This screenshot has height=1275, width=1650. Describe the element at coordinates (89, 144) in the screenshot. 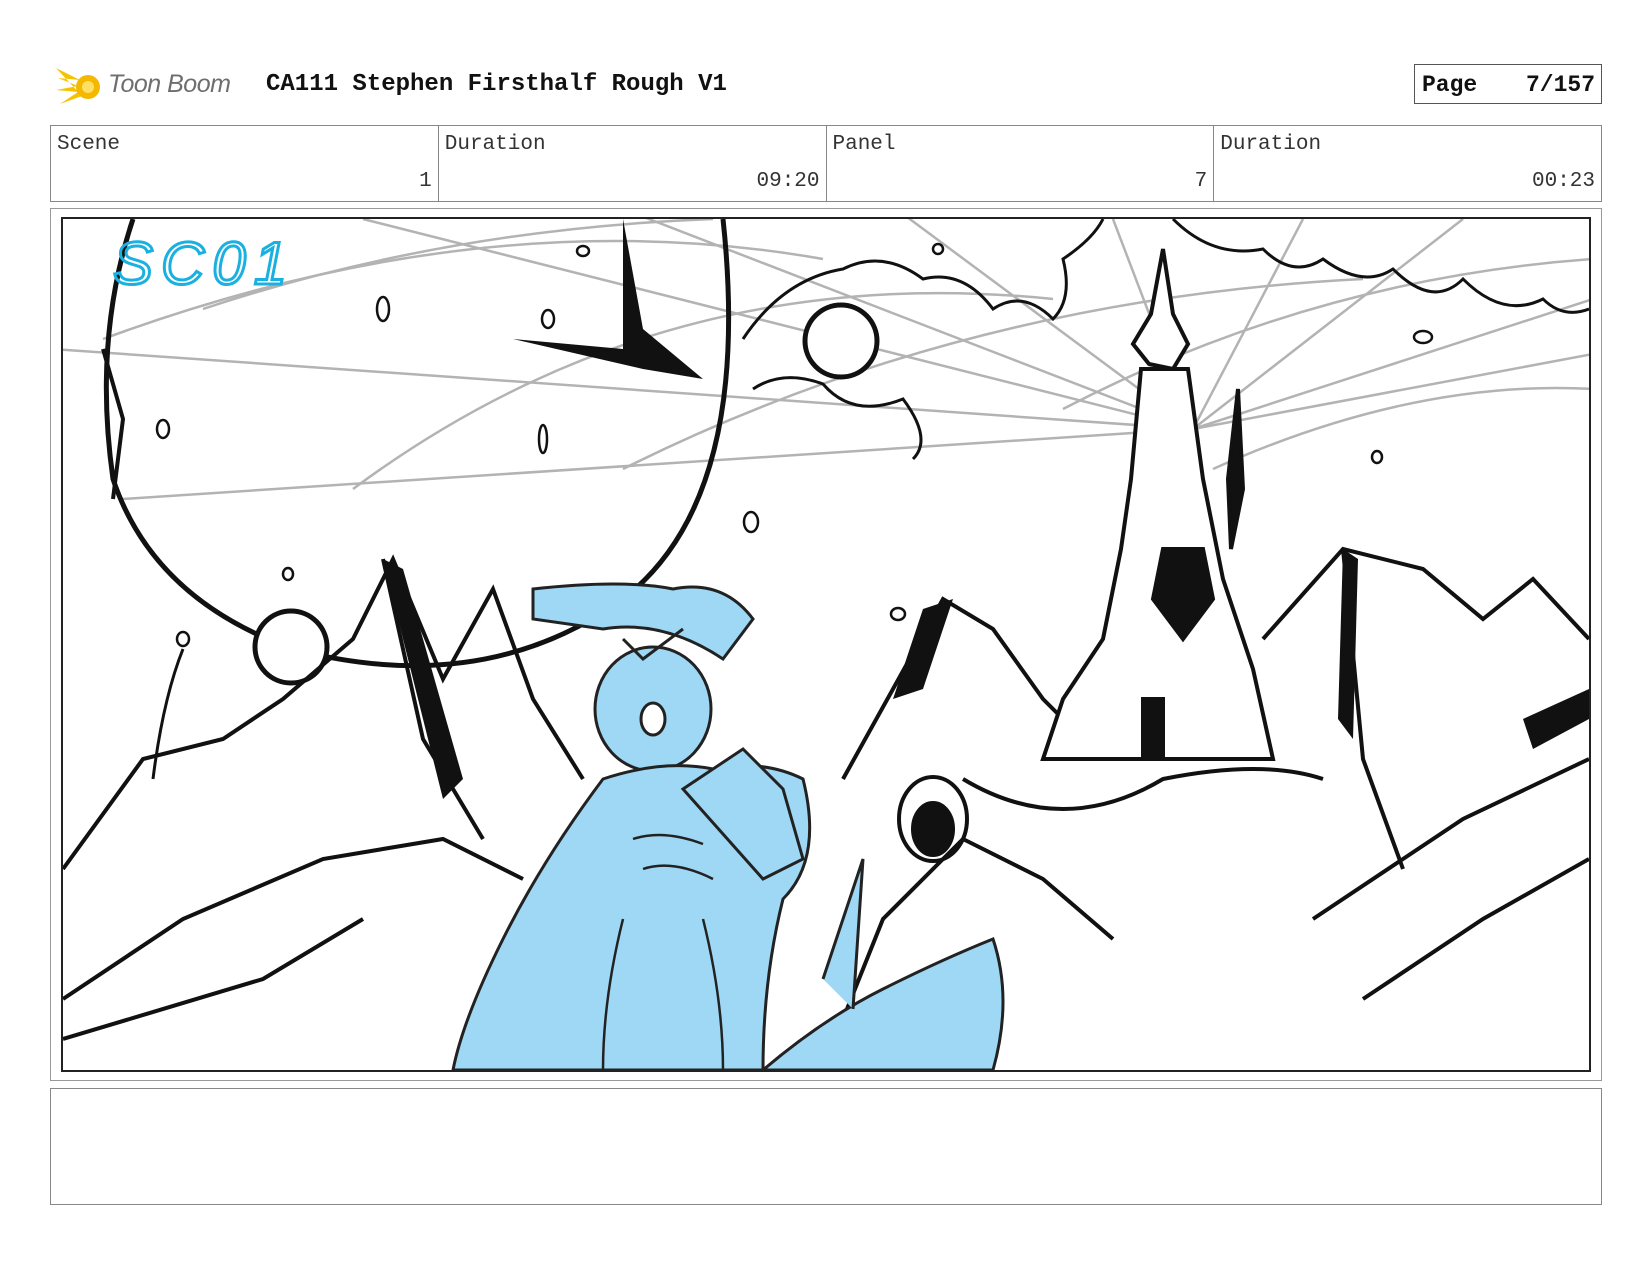

I see `scene-label: Scene` at that location.